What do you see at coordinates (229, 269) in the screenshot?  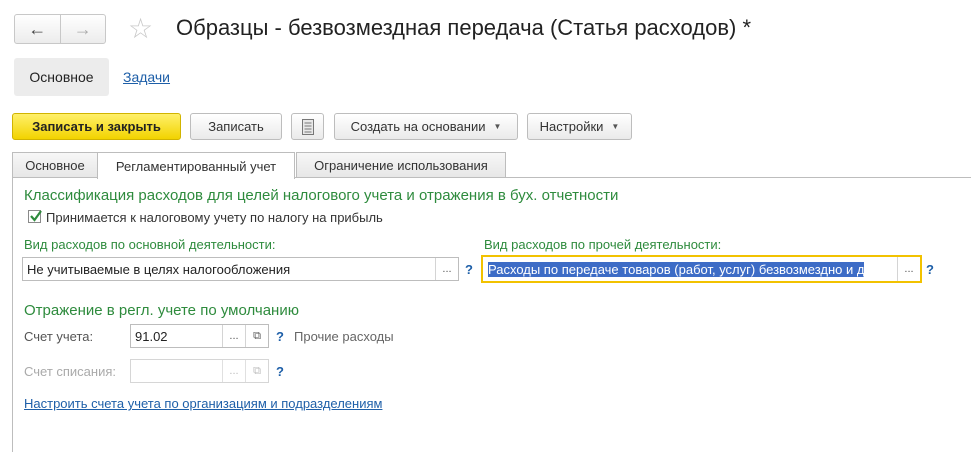 I see `main-activity-value: Не учитываемые в целях налогообложения` at bounding box center [229, 269].